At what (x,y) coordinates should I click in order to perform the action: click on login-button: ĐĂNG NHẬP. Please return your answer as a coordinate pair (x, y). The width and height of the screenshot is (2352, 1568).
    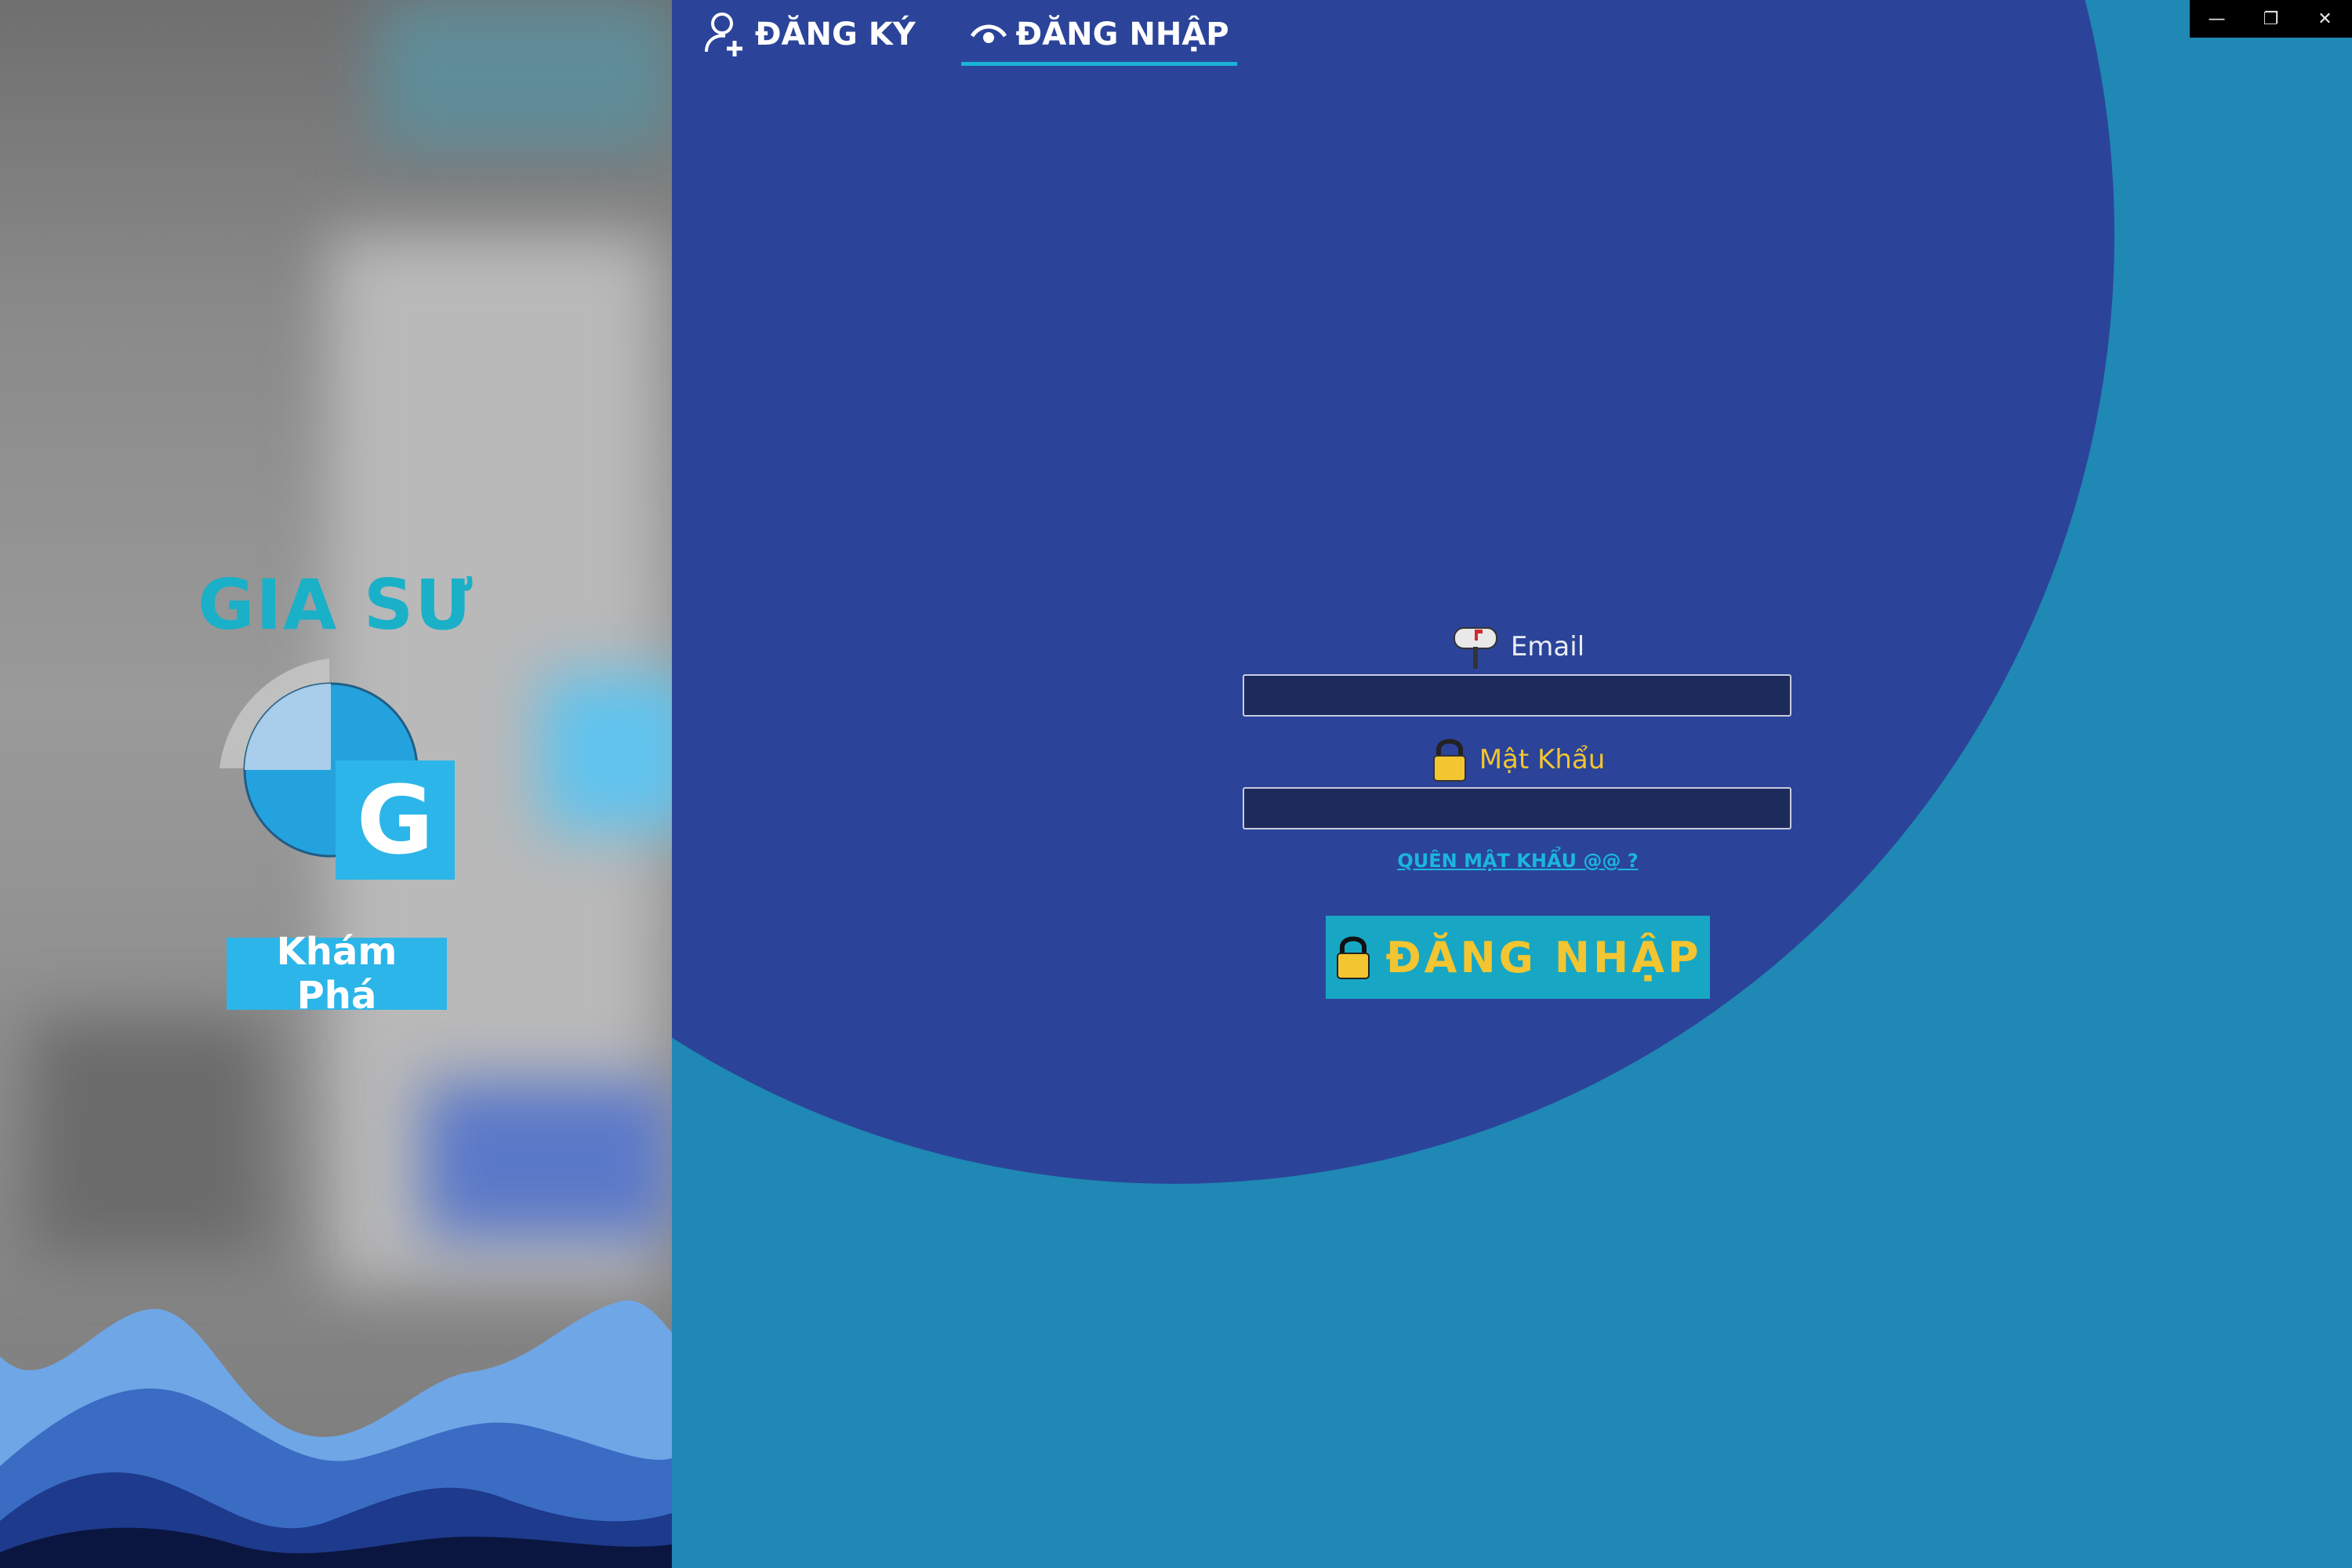
    Looking at the image, I should click on (1518, 957).